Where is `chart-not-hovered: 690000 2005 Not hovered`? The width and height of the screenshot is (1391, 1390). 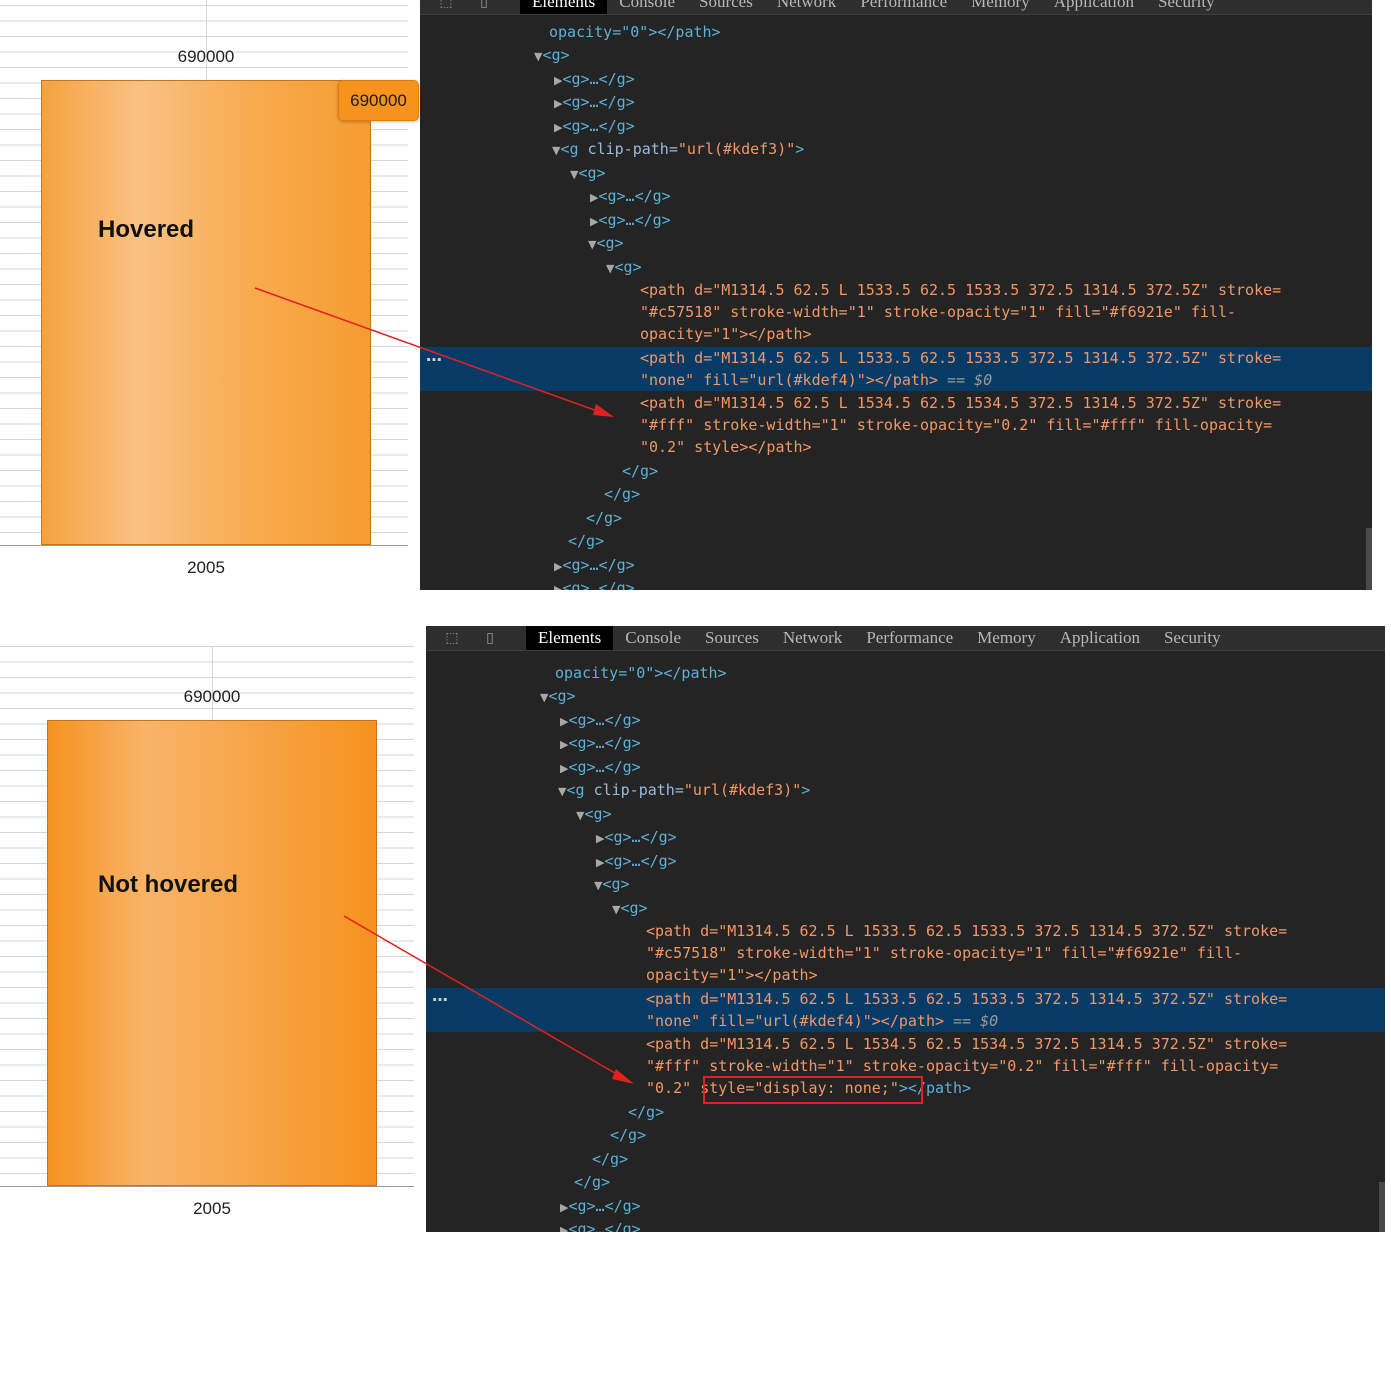
chart-not-hovered: 690000 2005 Not hovered is located at coordinates (207, 936).